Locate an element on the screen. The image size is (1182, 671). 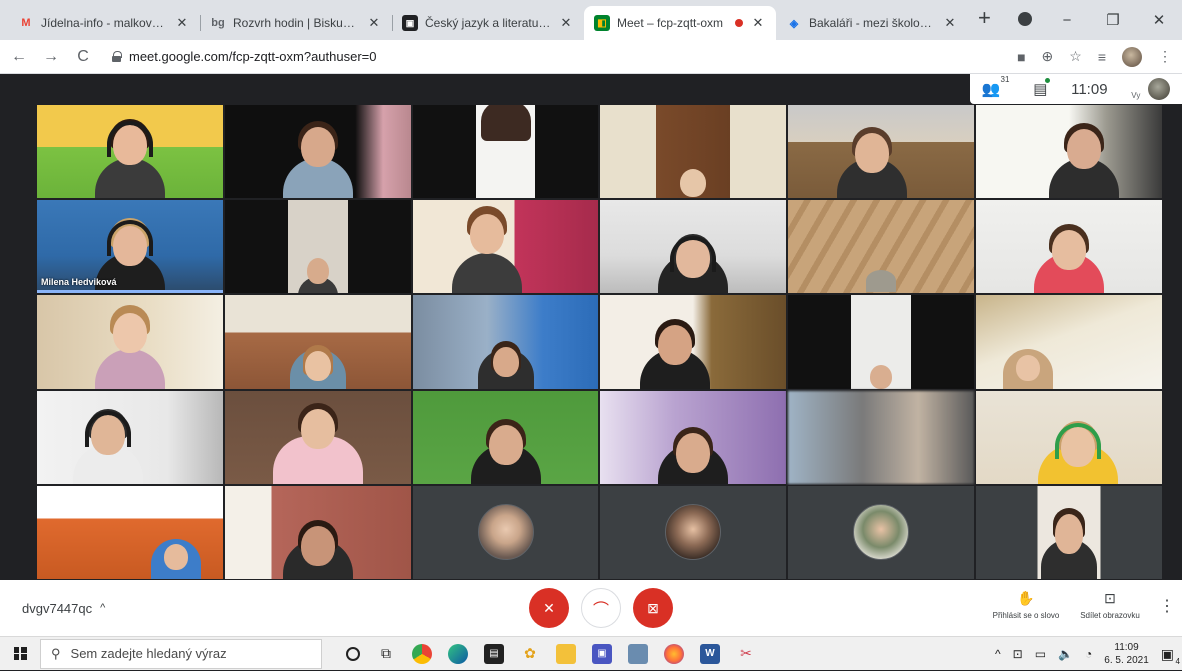
end-call-button: ⌒ is located at coordinates (601, 608).